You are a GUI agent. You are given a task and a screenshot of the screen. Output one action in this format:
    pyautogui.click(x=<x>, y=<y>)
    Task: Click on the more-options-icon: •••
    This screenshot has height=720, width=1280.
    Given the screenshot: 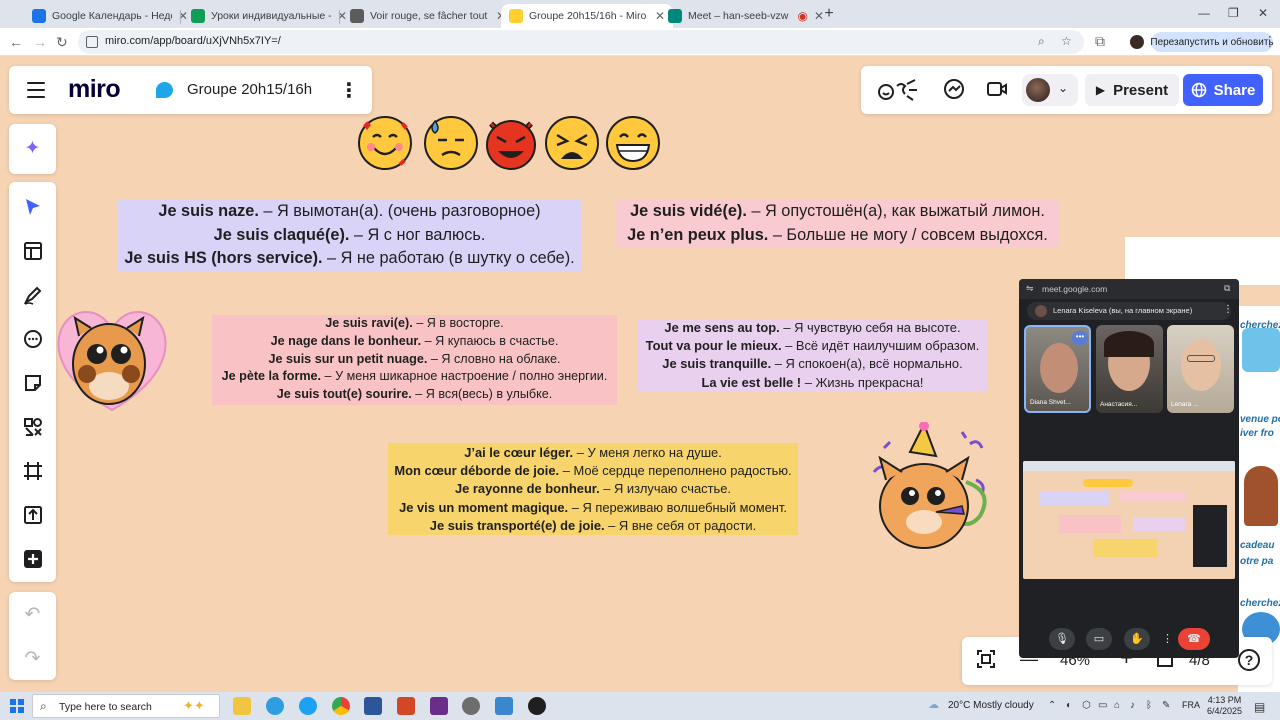 What is the action you would take?
    pyautogui.click(x=1080, y=338)
    